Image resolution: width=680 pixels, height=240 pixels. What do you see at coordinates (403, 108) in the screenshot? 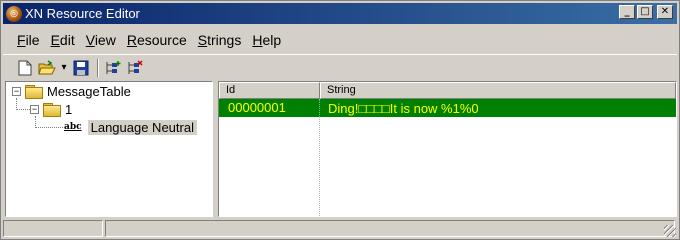
I see `cell-string: Ding!□□□□It is now %1%0` at bounding box center [403, 108].